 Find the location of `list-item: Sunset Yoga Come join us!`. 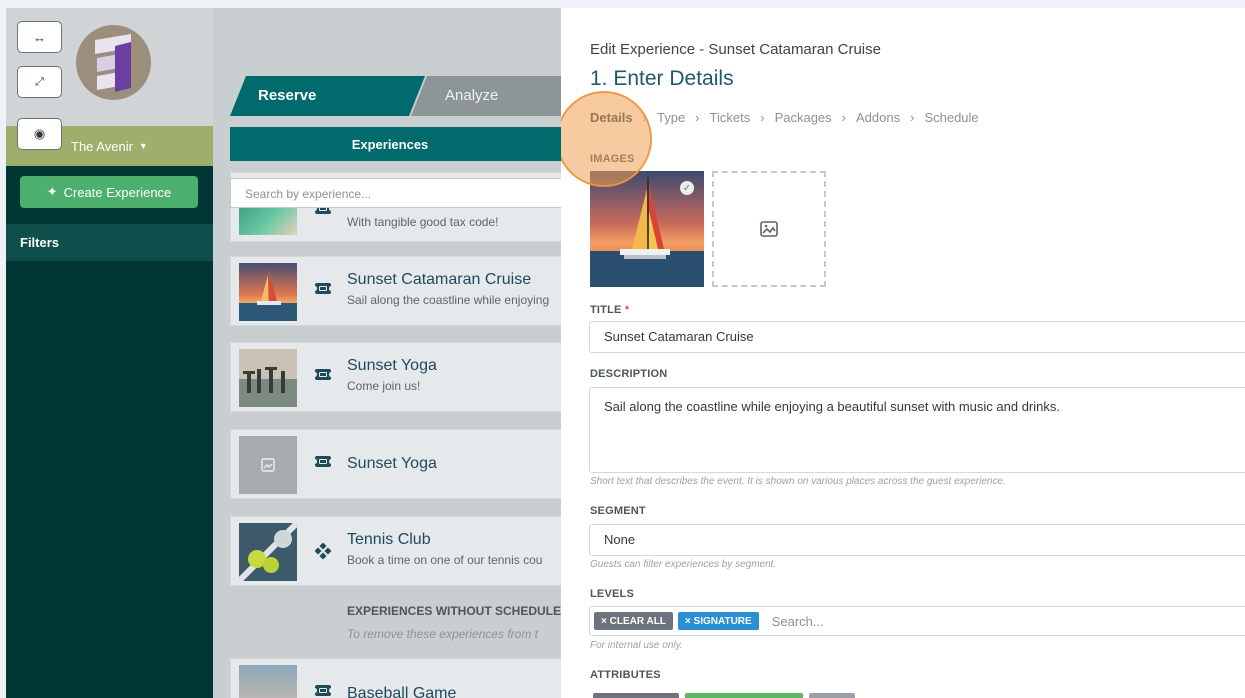

list-item: Sunset Yoga Come join us! is located at coordinates (395, 377).